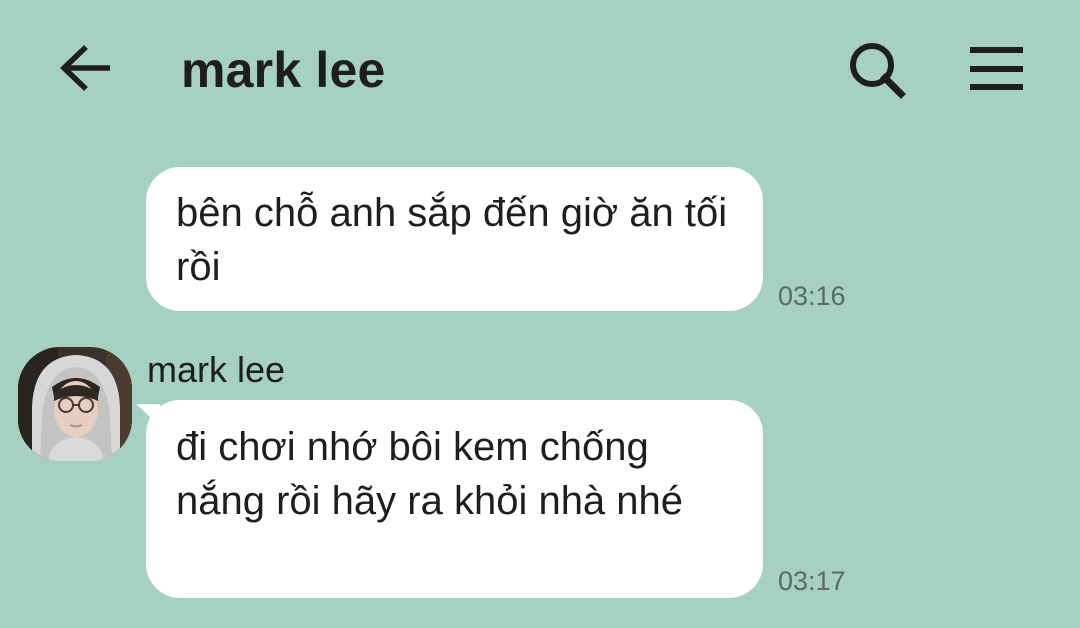 The width and height of the screenshot is (1080, 628). I want to click on avatar, so click(75, 404).